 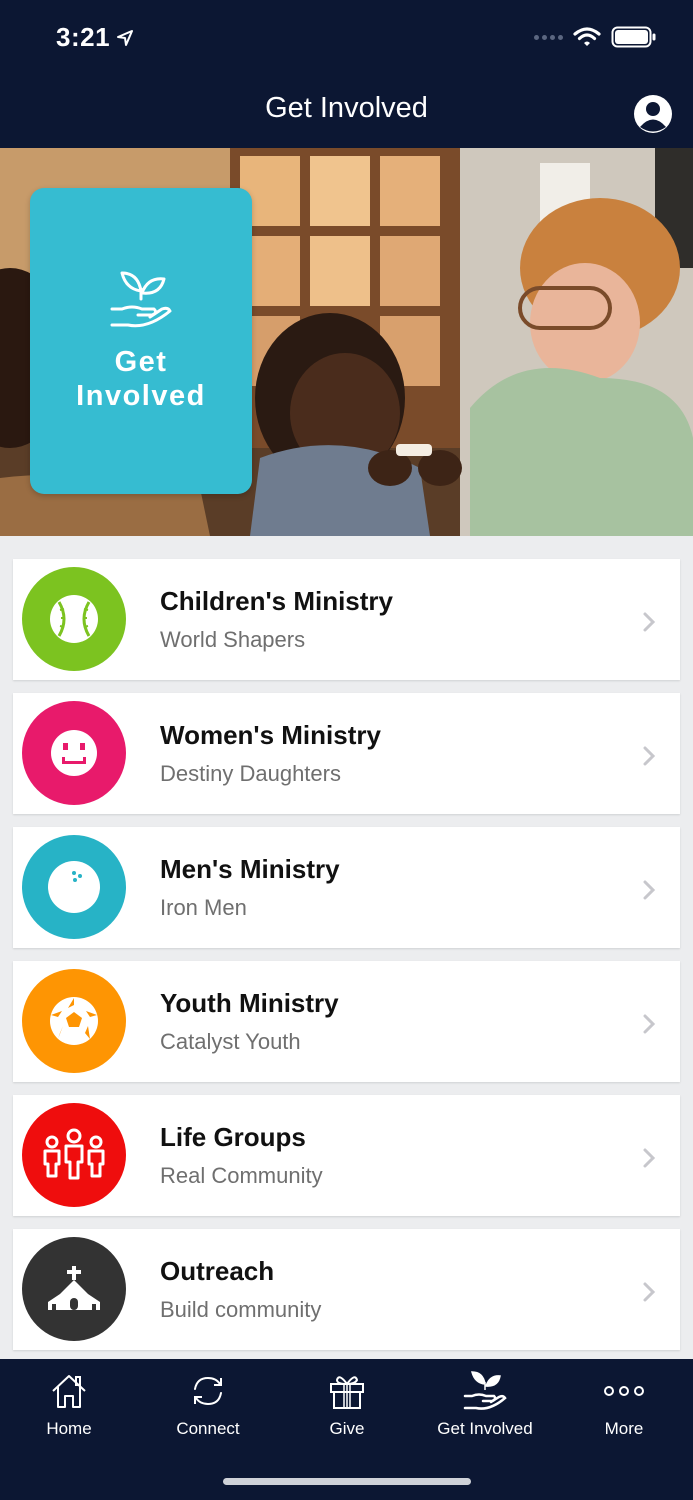 I want to click on more-dots-icon, so click(x=624, y=1391).